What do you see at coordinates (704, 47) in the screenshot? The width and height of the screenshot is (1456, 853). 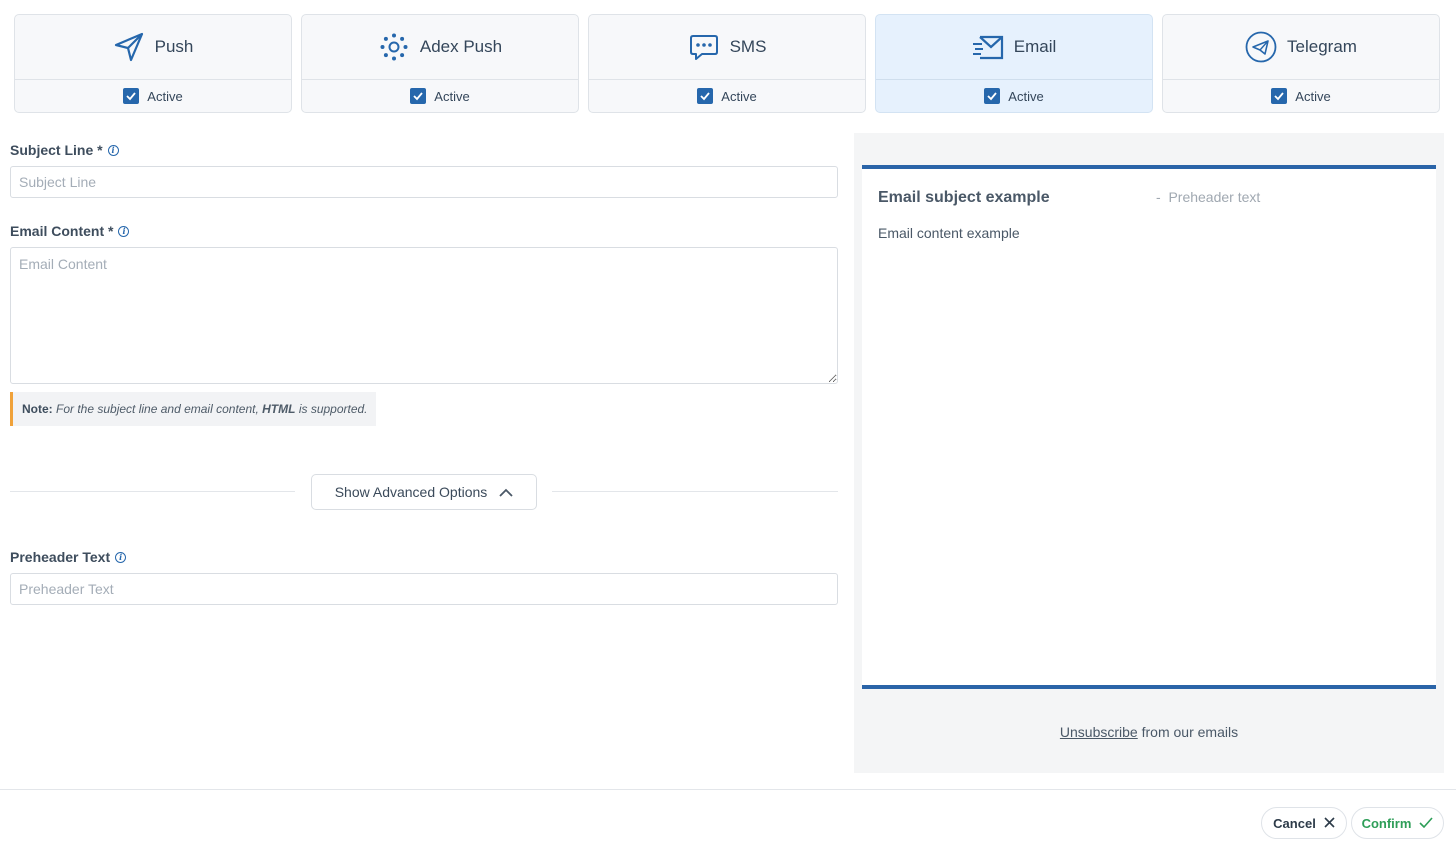 I see `chat-bubble-icon` at bounding box center [704, 47].